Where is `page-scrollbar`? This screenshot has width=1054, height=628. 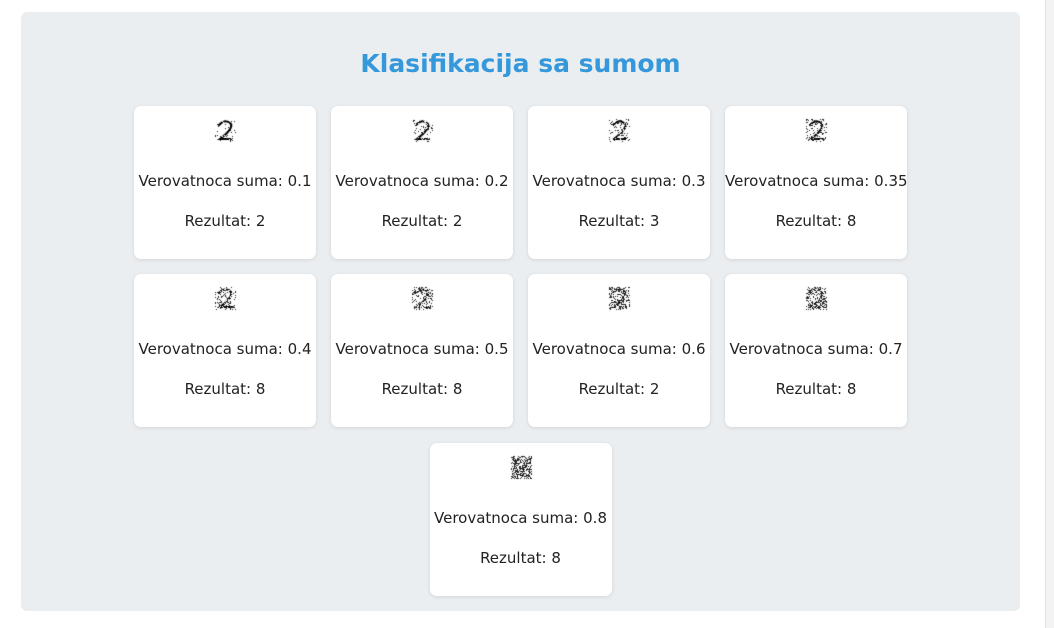
page-scrollbar is located at coordinates (1049, 314).